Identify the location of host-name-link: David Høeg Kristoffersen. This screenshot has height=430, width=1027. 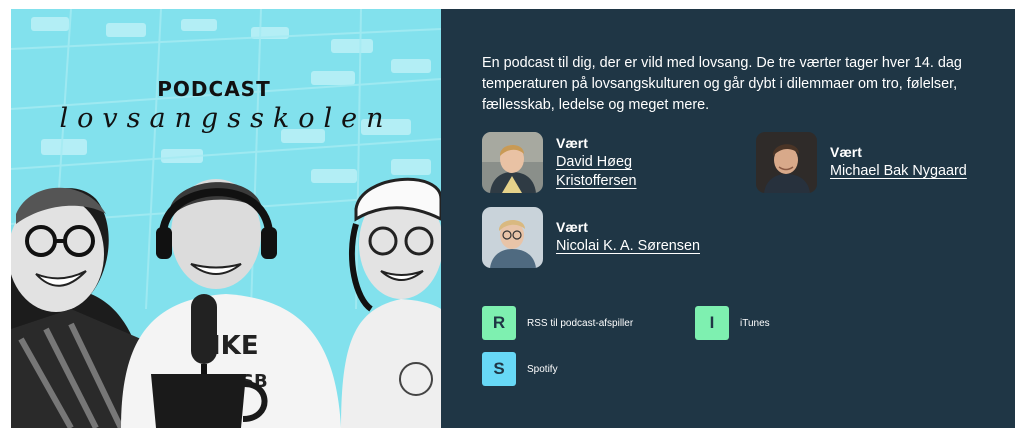
(611, 172).